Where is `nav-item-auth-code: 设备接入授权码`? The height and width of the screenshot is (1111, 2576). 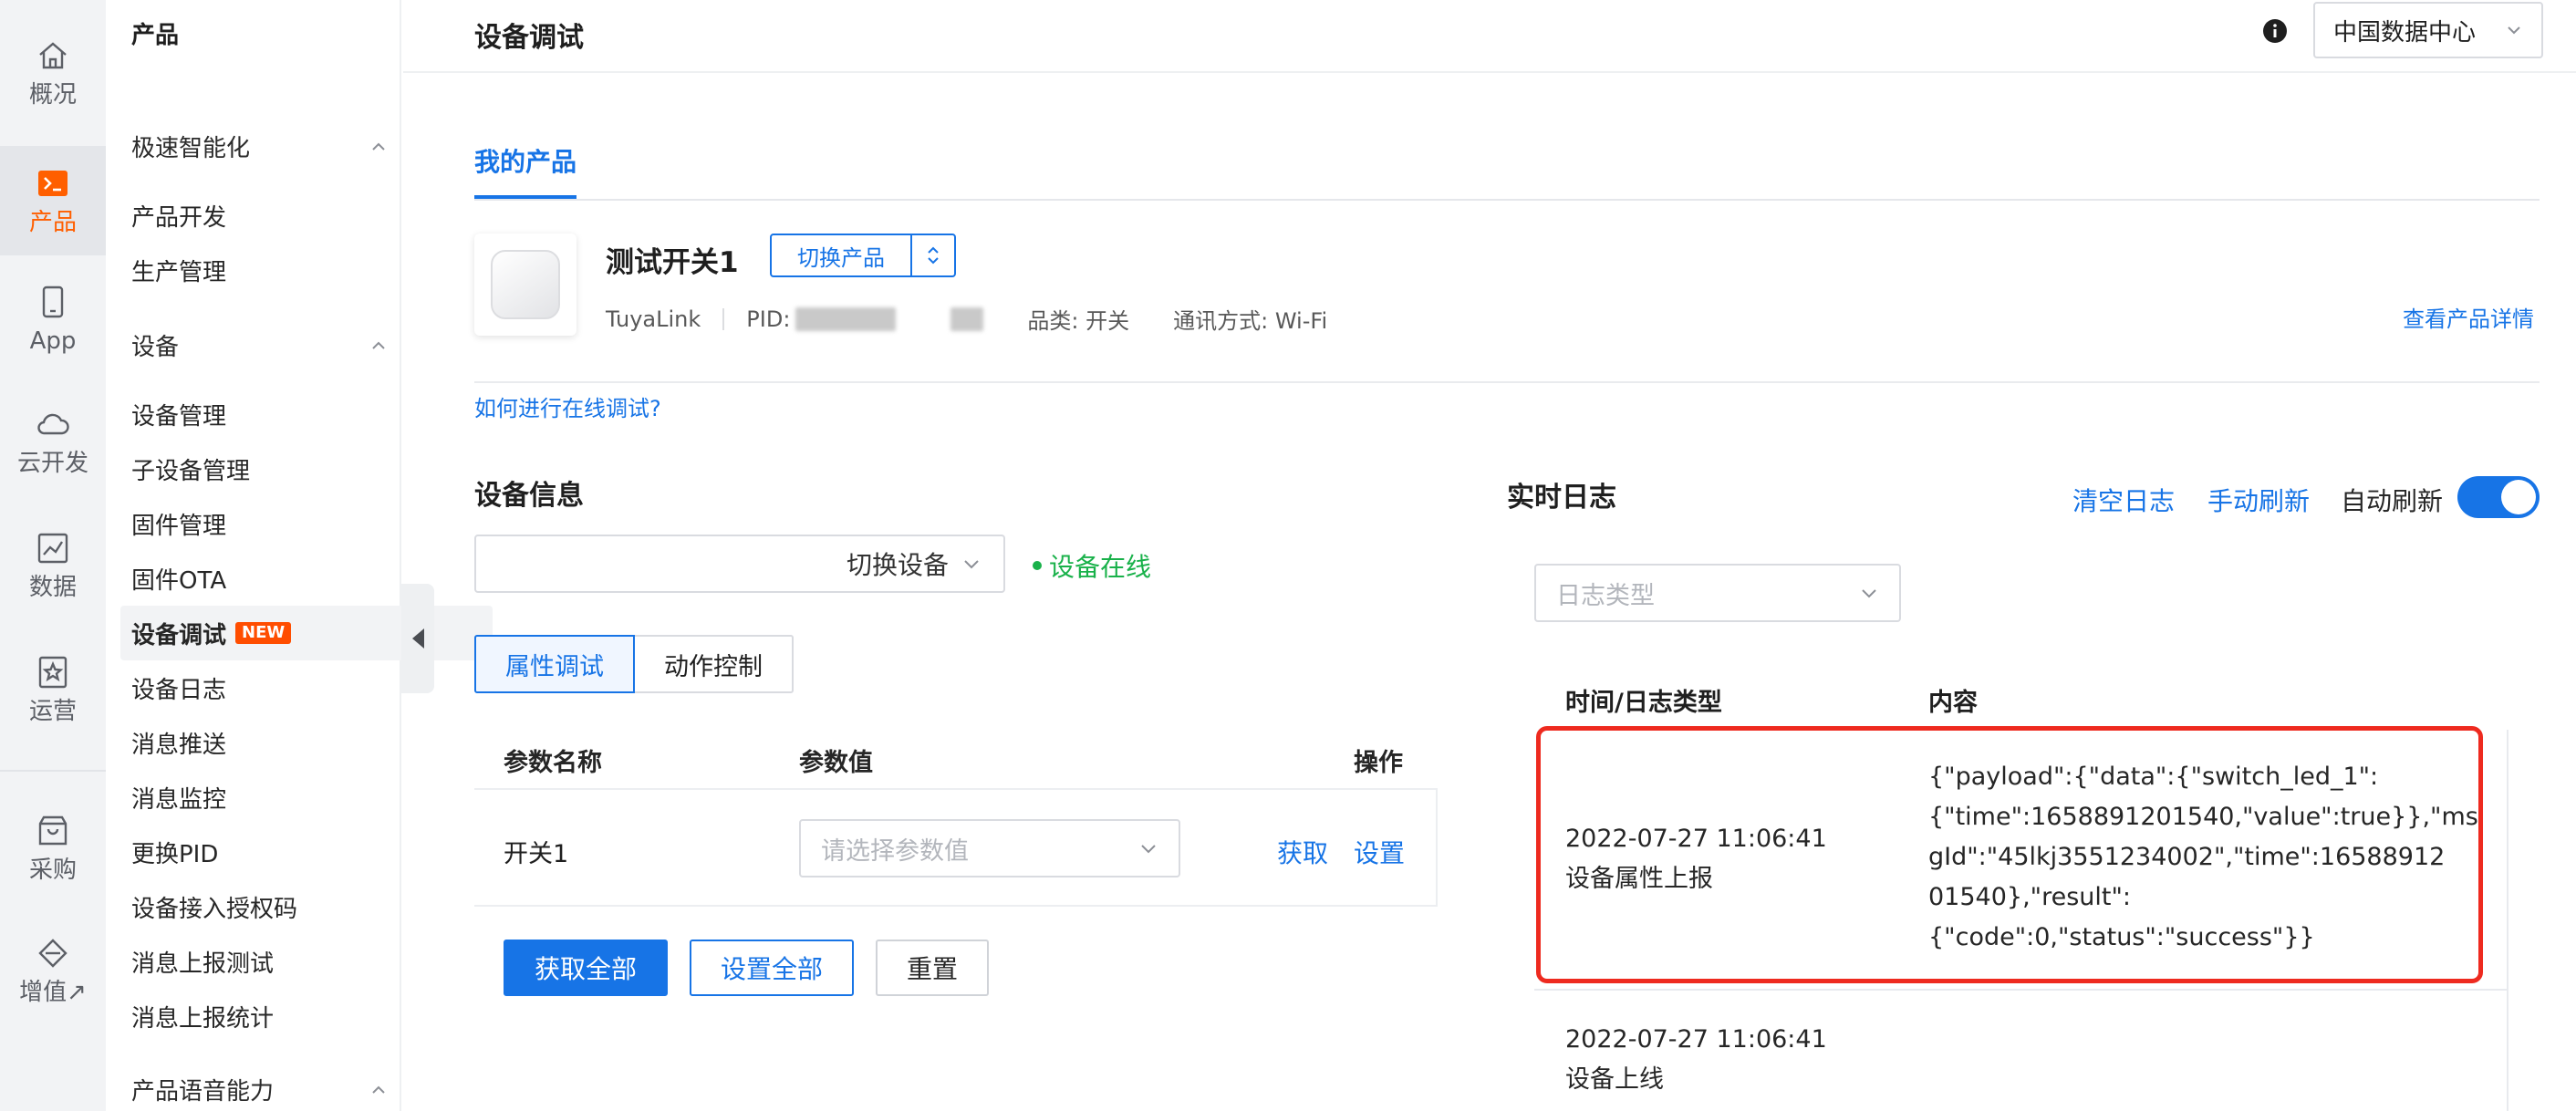
nav-item-auth-code: 设备接入授权码 is located at coordinates (305, 907).